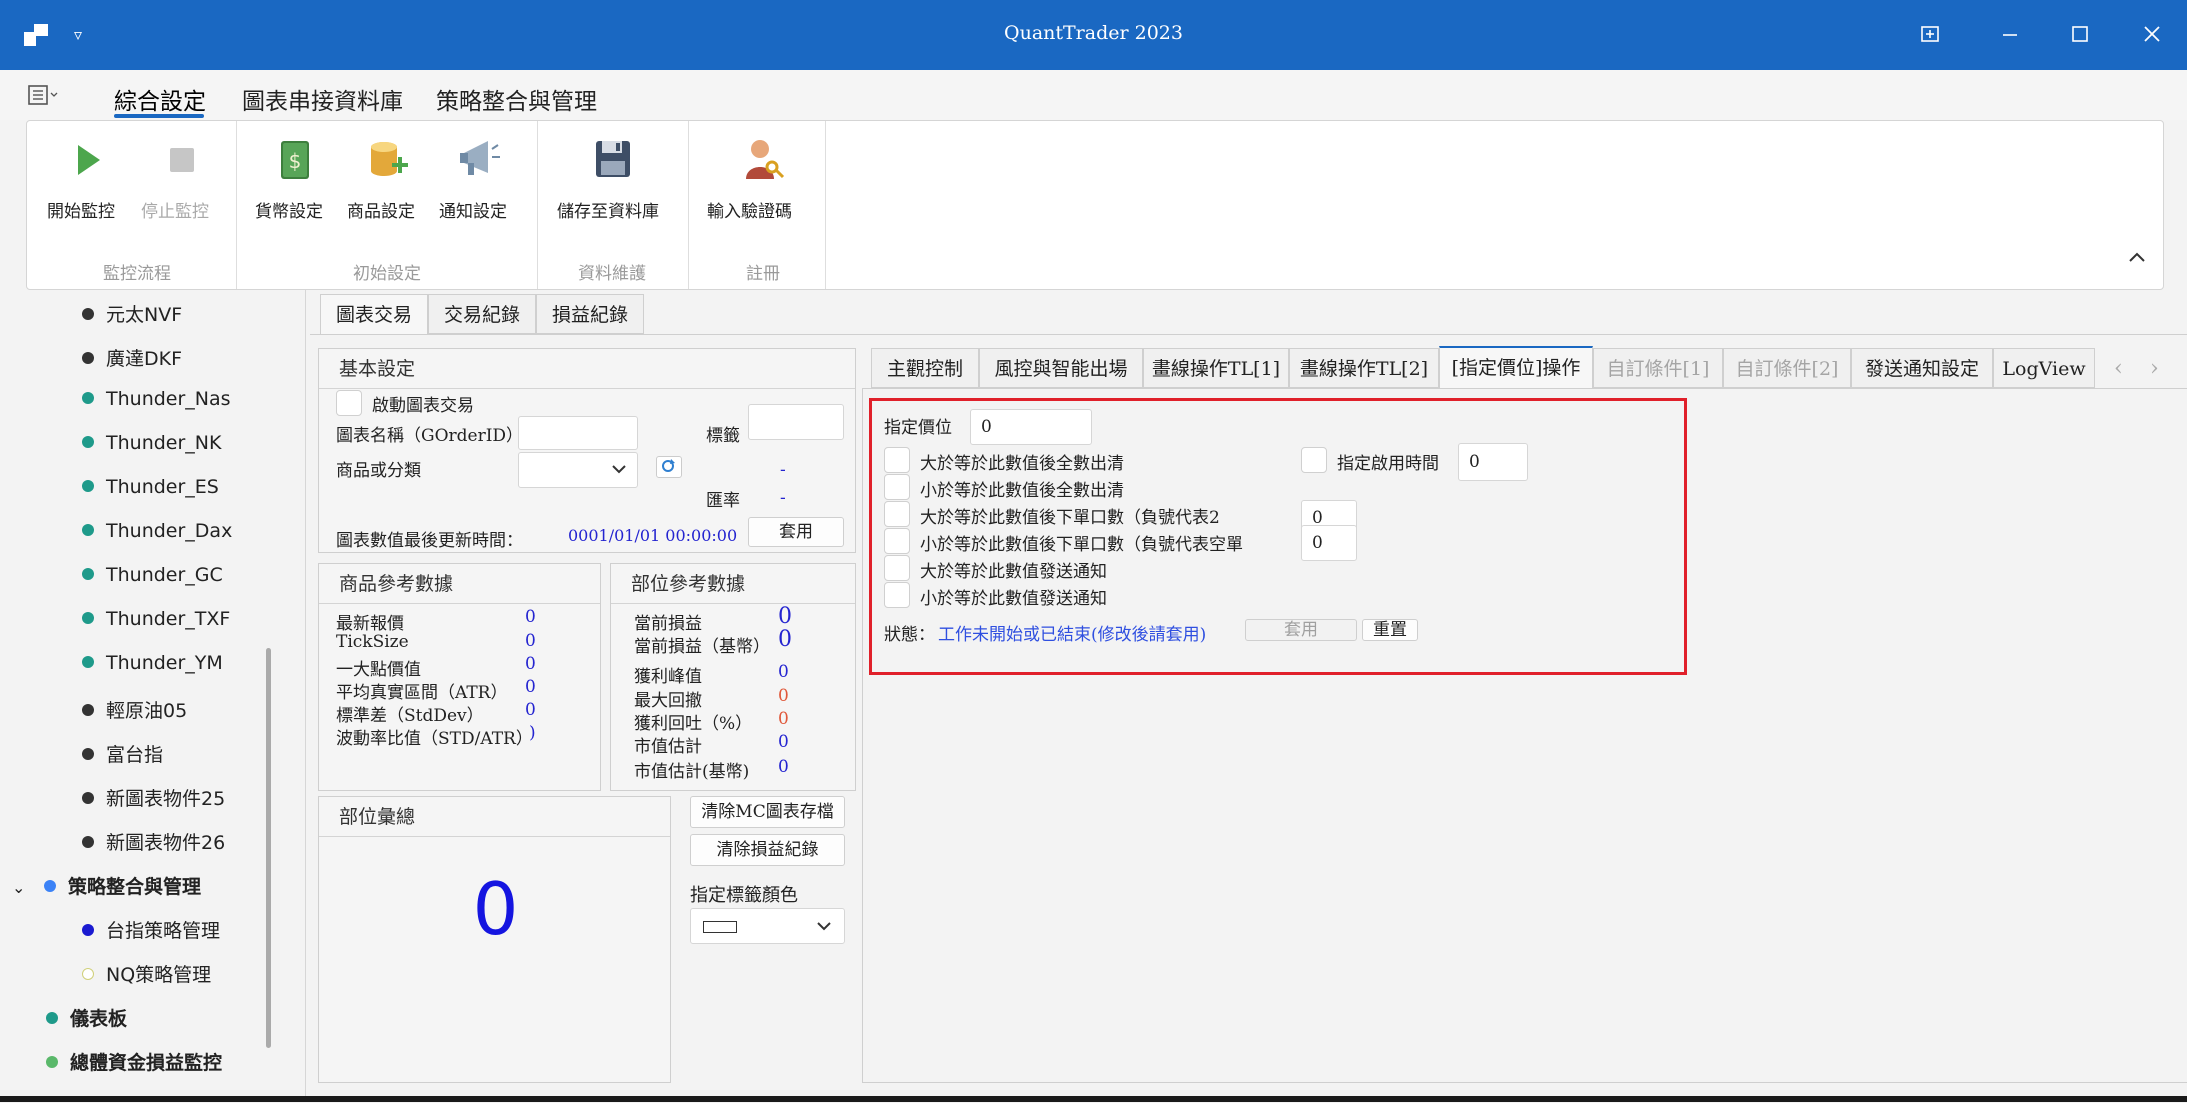  I want to click on chevron-down-icon, so click(824, 928).